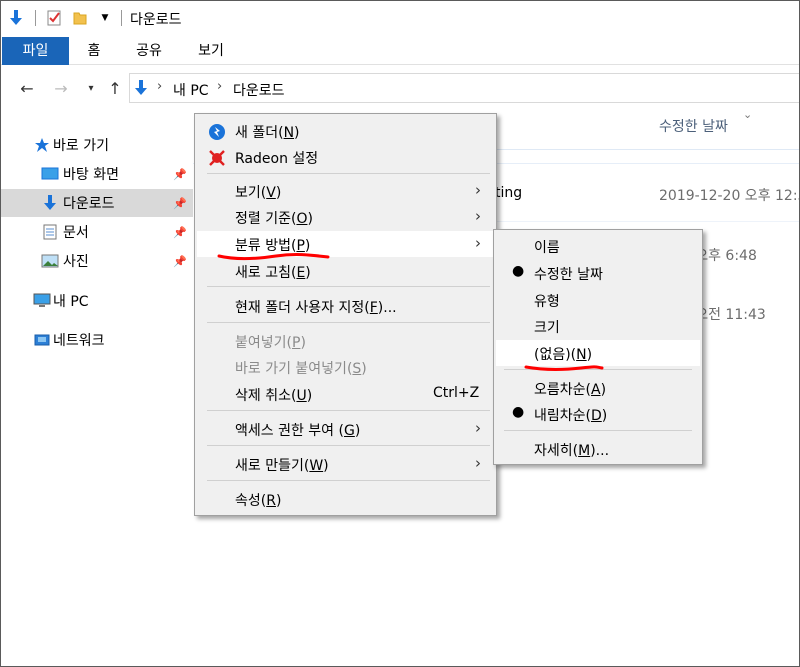  What do you see at coordinates (91, 88) in the screenshot?
I see `recent-locations-chevron-icon: ▾` at bounding box center [91, 88].